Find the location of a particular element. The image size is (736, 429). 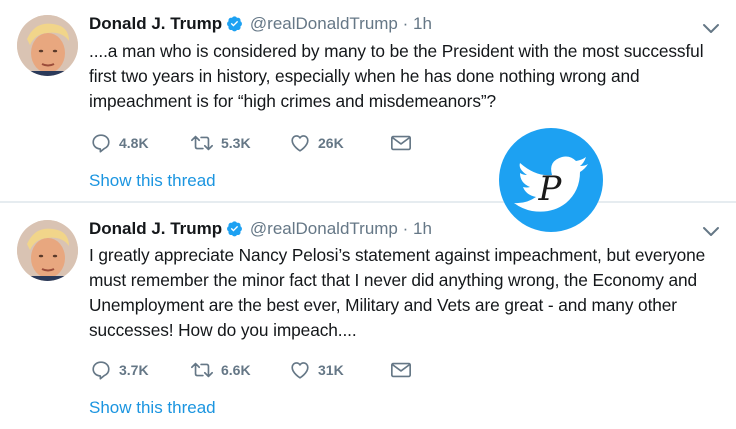

like-count: 26K is located at coordinates (331, 143).